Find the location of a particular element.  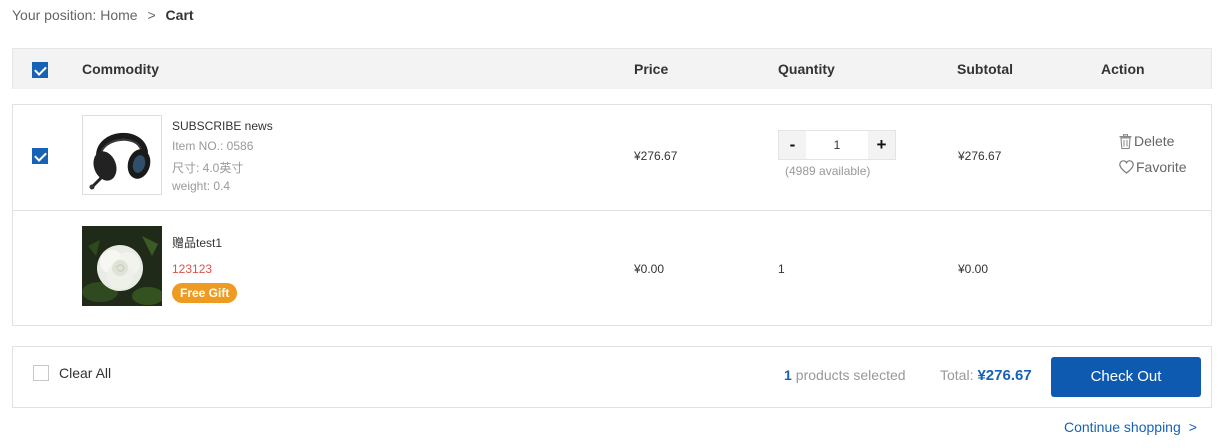

header-action: Action is located at coordinates (1123, 69).